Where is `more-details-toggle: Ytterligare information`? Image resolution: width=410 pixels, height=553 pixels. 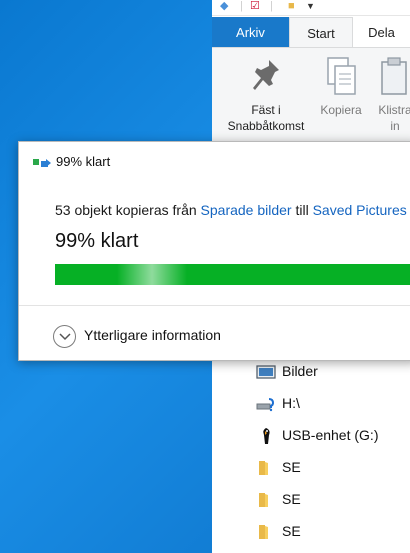
more-details-toggle: Ytterligare information is located at coordinates (137, 335).